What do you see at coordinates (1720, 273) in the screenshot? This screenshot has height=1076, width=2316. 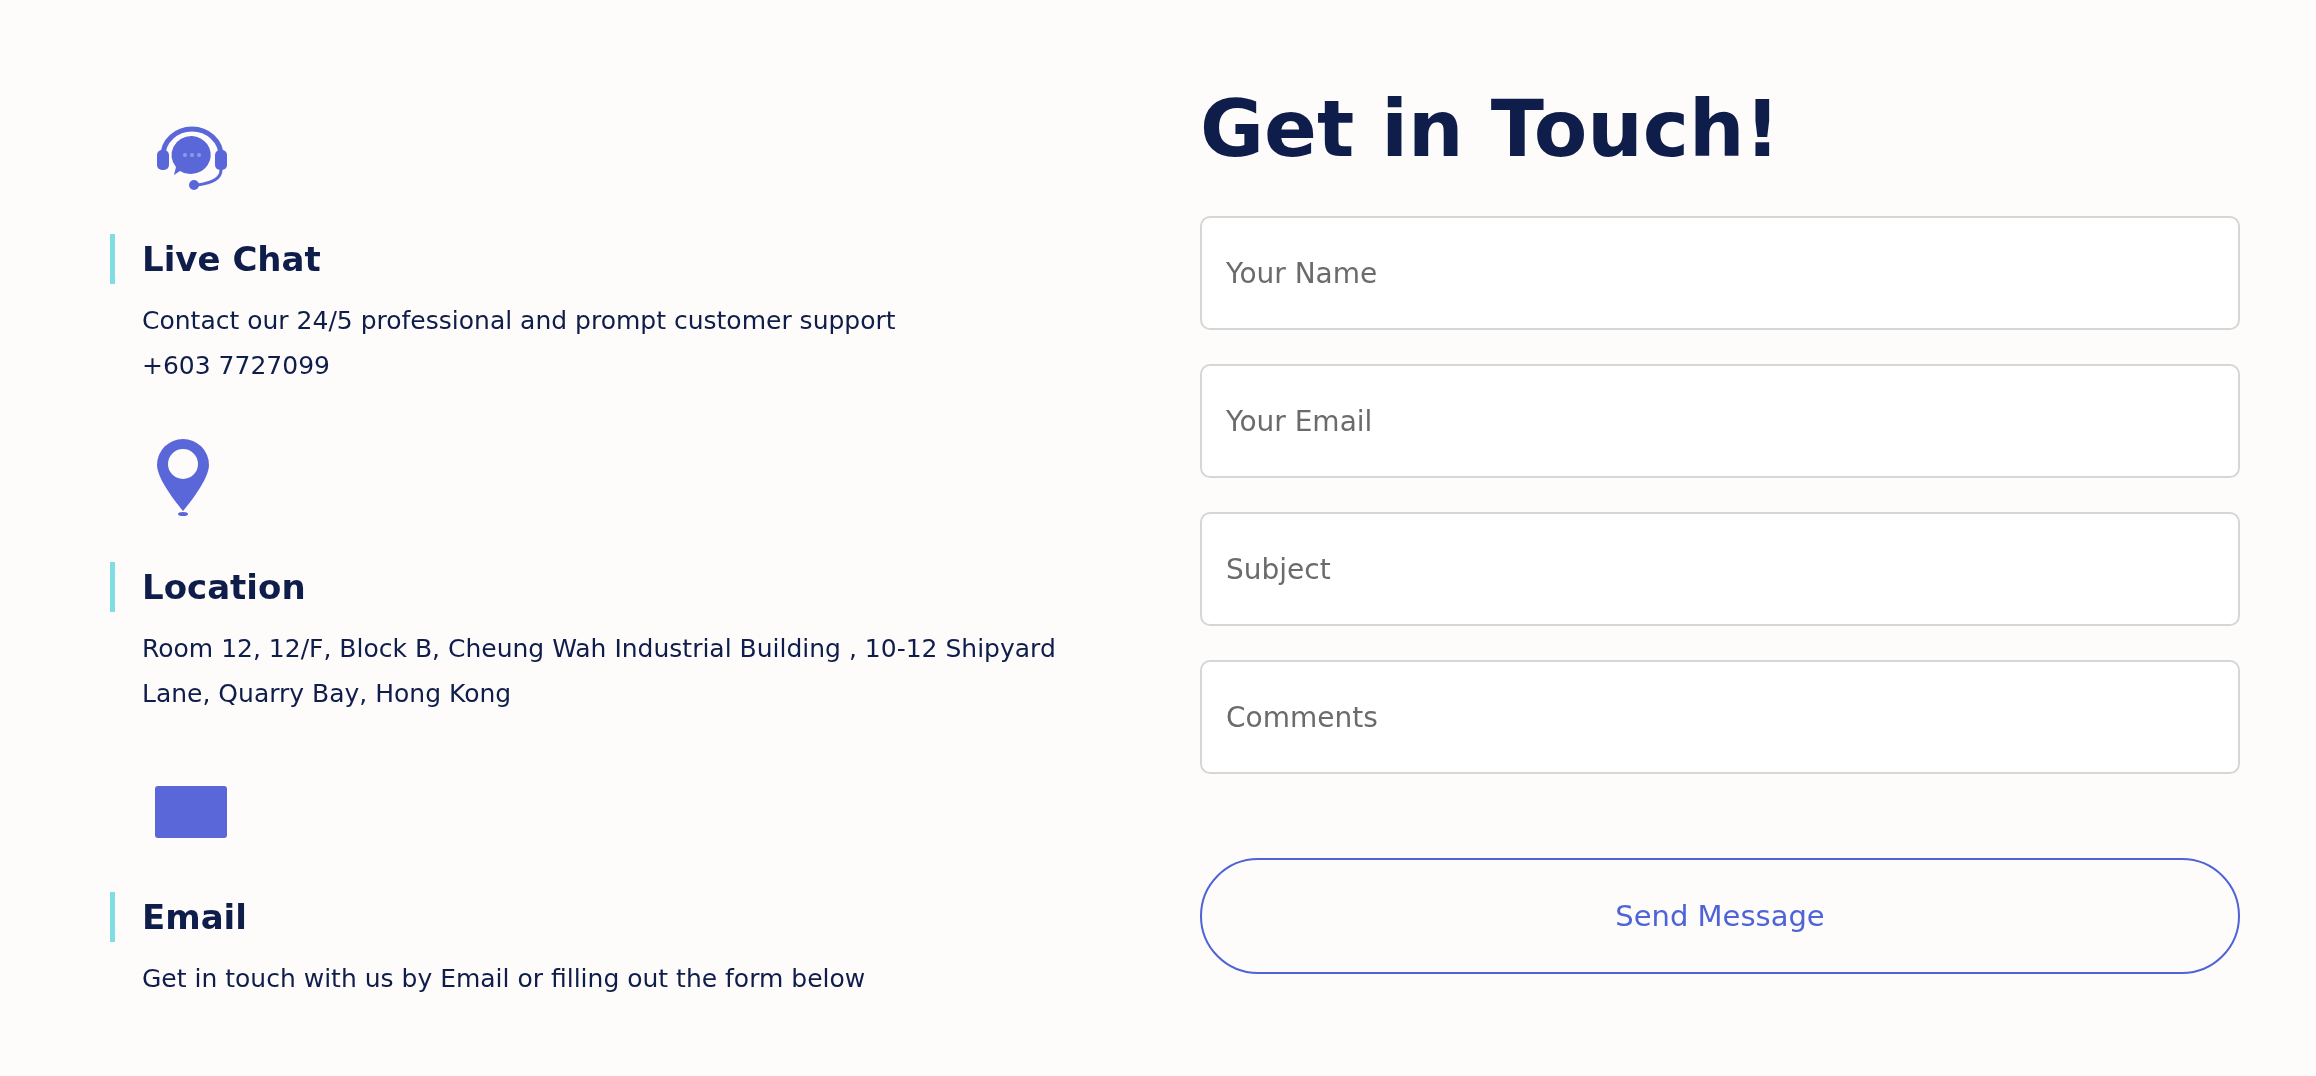 I see `input-field: Your Name` at bounding box center [1720, 273].